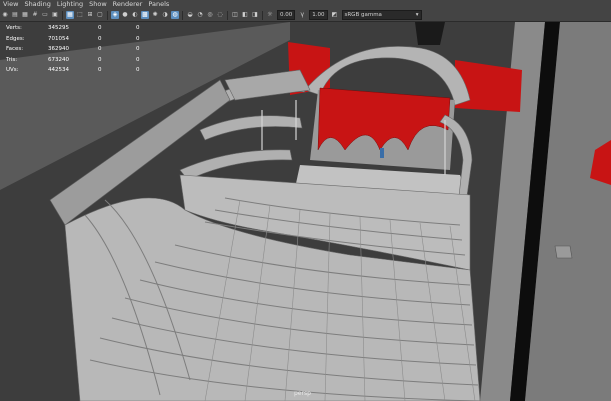 This screenshot has height=401, width=611. Describe the element at coordinates (128, 4) in the screenshot. I see `menu-renderer: Renderer` at that location.